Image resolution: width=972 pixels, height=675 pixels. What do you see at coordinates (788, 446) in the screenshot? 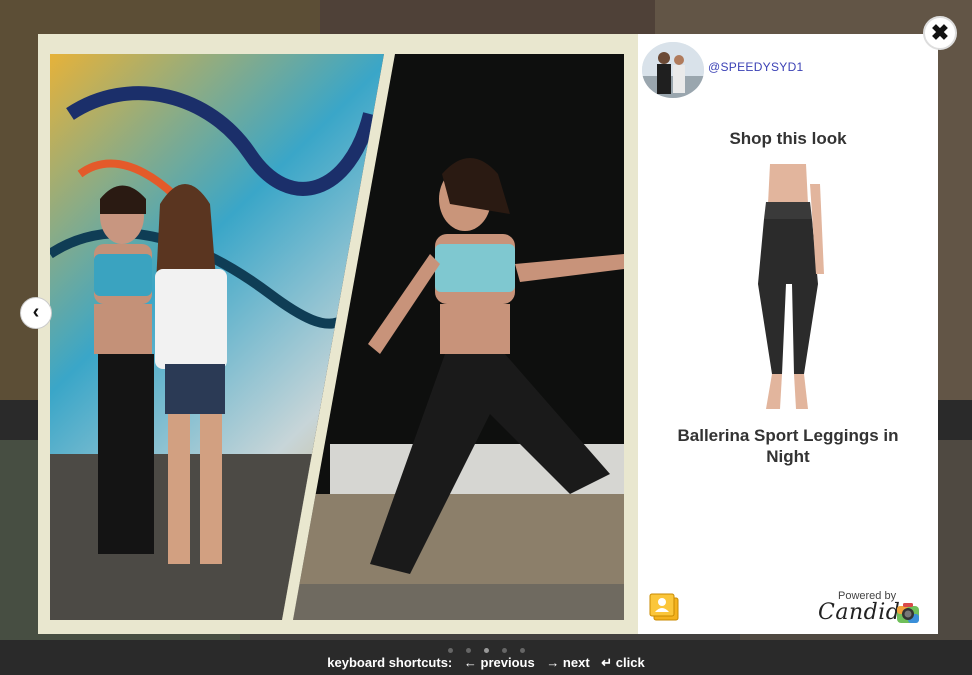
I see `product-name: Ballerina Sport Leggings in Night` at bounding box center [788, 446].